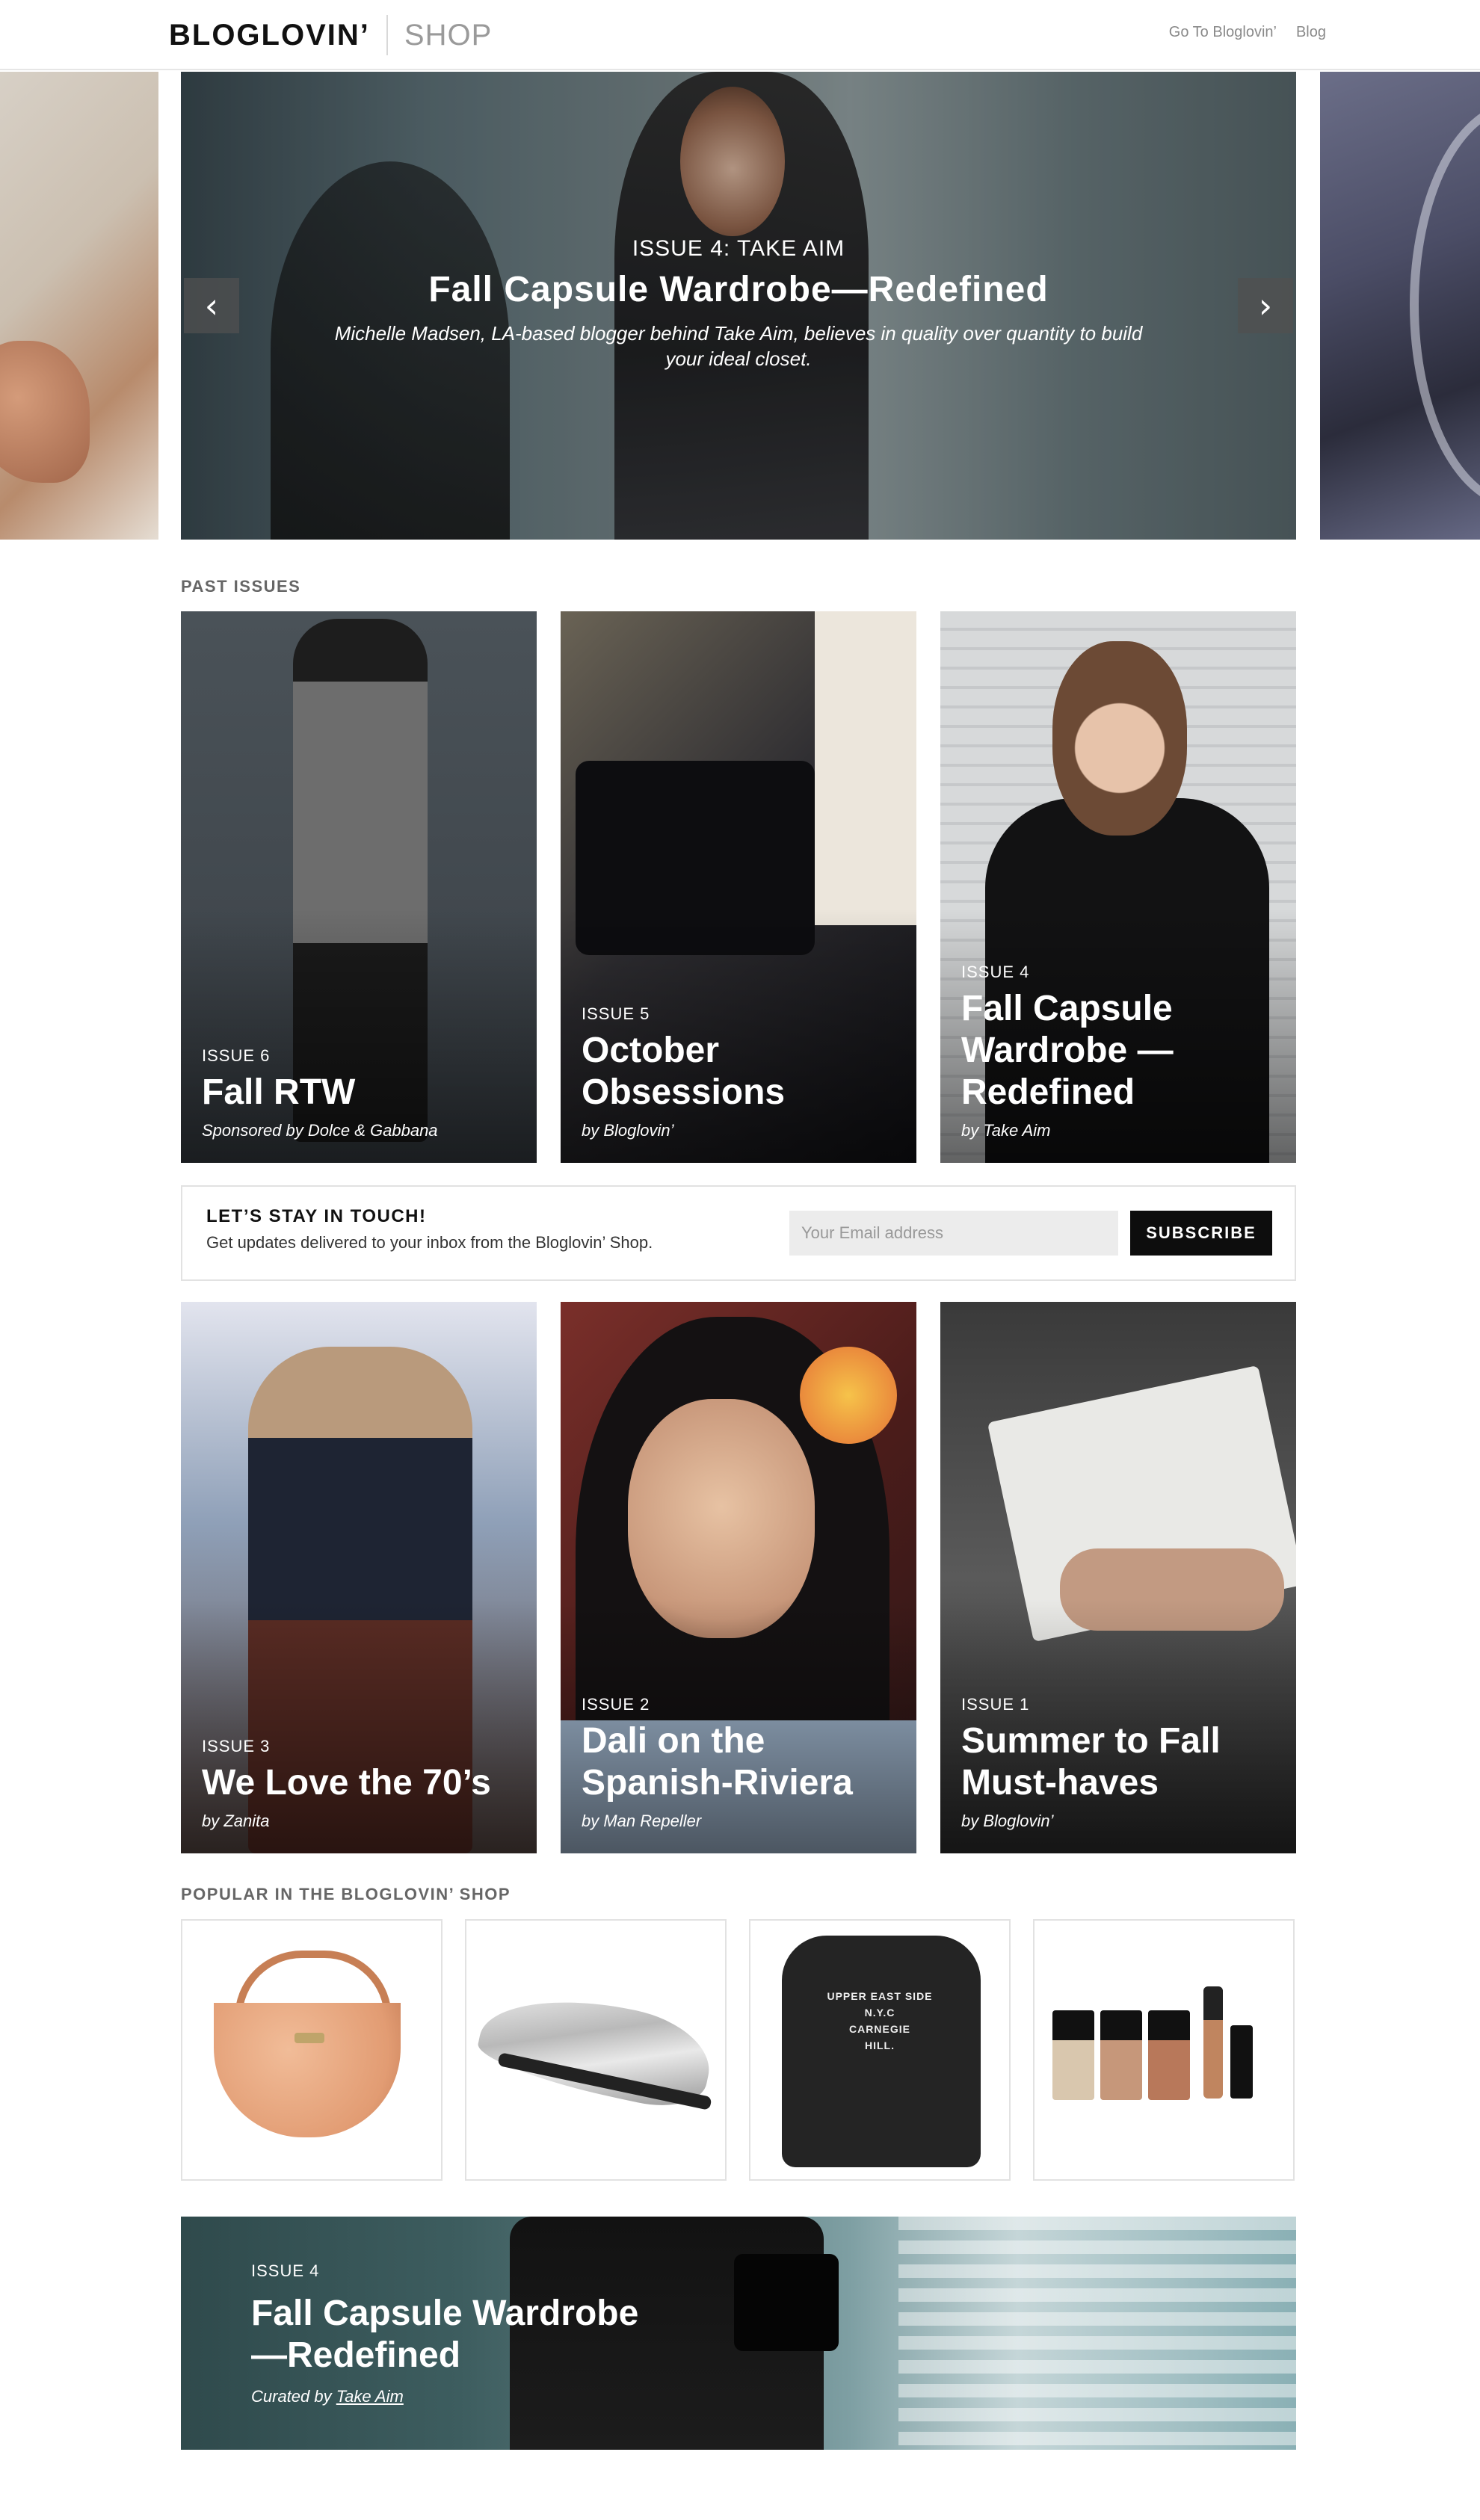  Describe the element at coordinates (312, 2050) in the screenshot. I see `product-handbag` at that location.